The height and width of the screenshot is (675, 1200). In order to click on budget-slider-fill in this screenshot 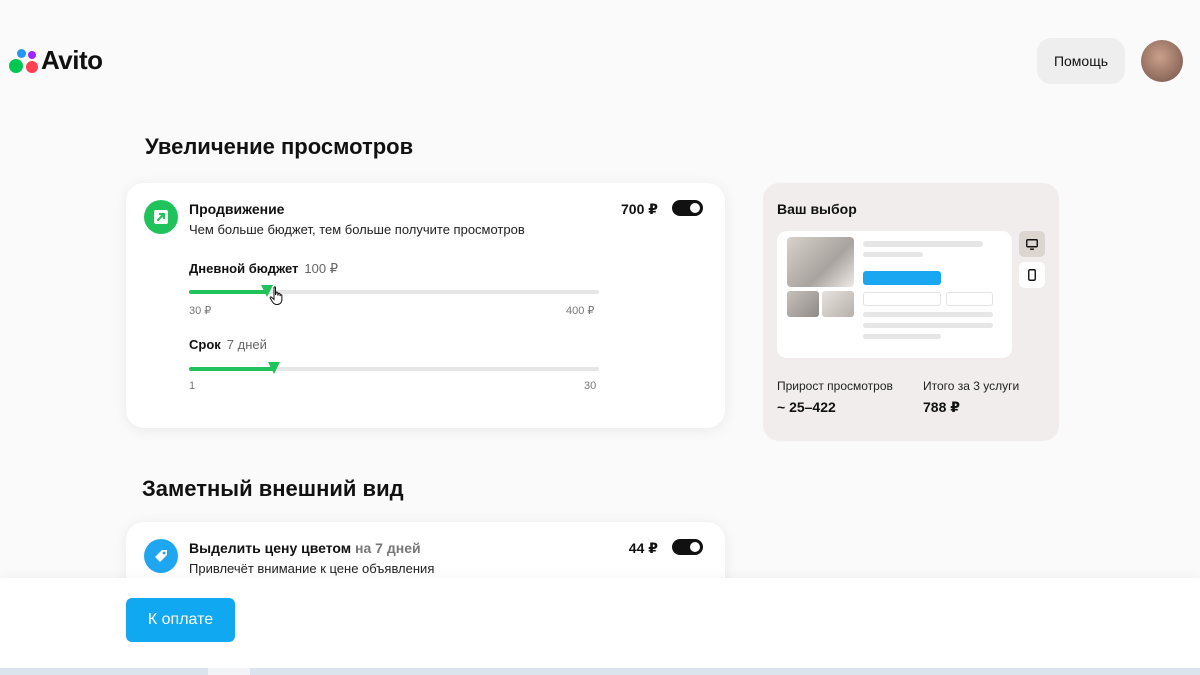, I will do `click(228, 292)`.